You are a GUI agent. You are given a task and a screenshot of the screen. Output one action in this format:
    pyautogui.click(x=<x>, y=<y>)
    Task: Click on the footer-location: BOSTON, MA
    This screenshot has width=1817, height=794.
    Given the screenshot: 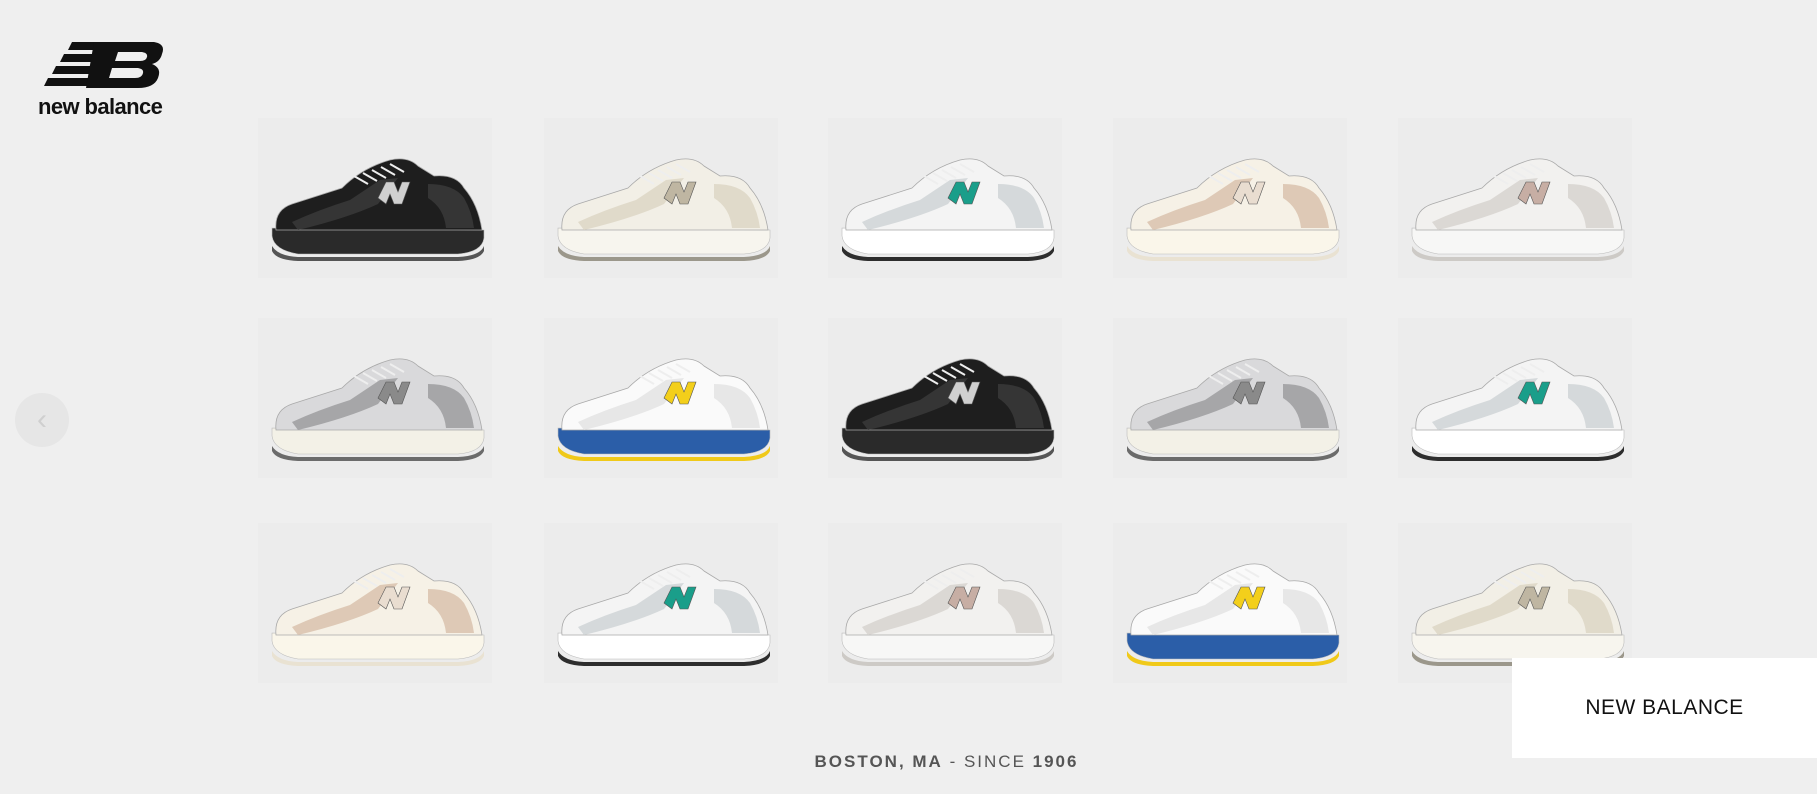 What is the action you would take?
    pyautogui.click(x=878, y=761)
    